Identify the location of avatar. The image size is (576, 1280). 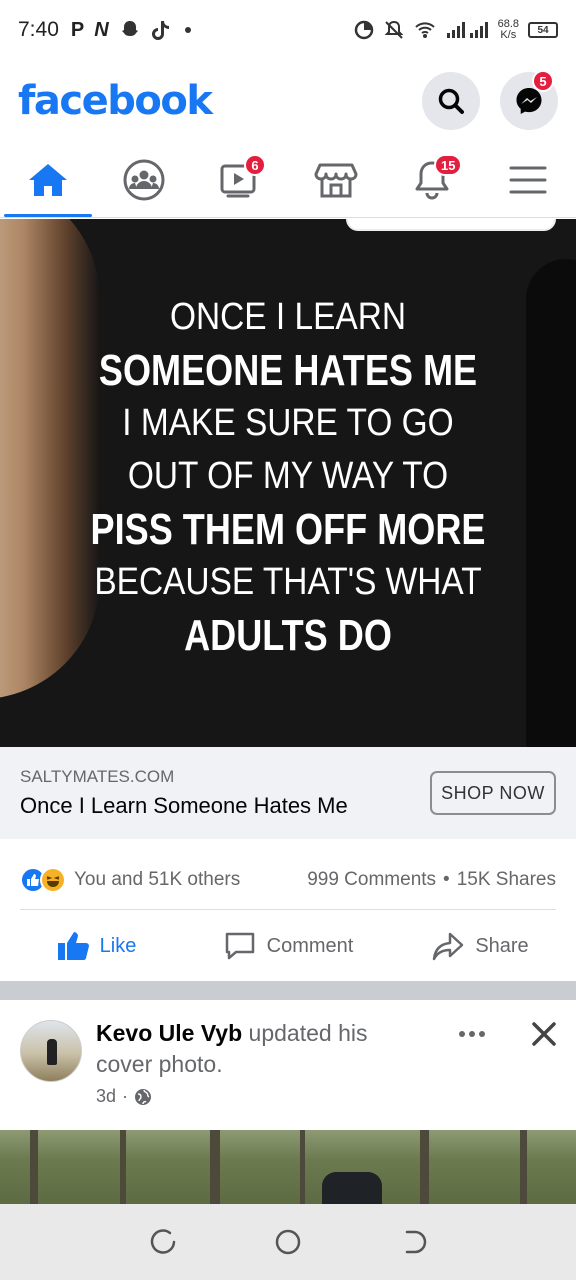
(51, 1051).